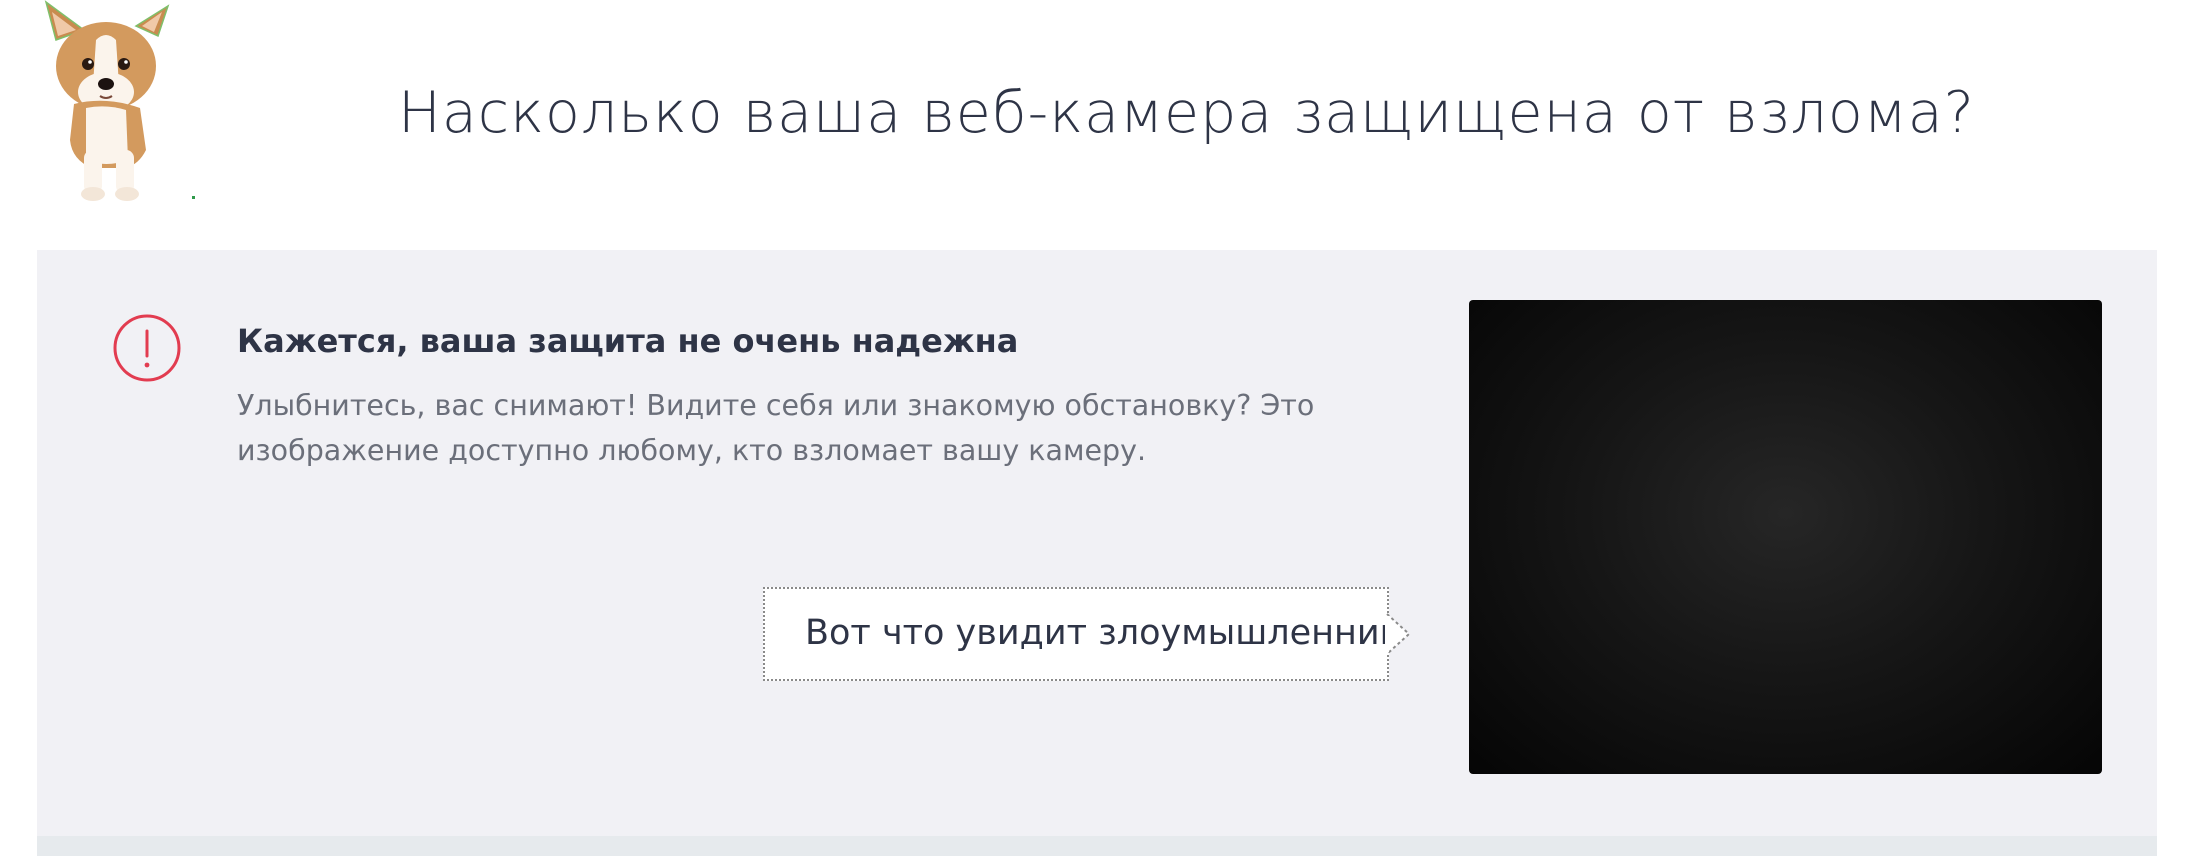 This screenshot has width=2190, height=856. Describe the element at coordinates (147, 348) in the screenshot. I see `exclamation-circle-icon` at that location.